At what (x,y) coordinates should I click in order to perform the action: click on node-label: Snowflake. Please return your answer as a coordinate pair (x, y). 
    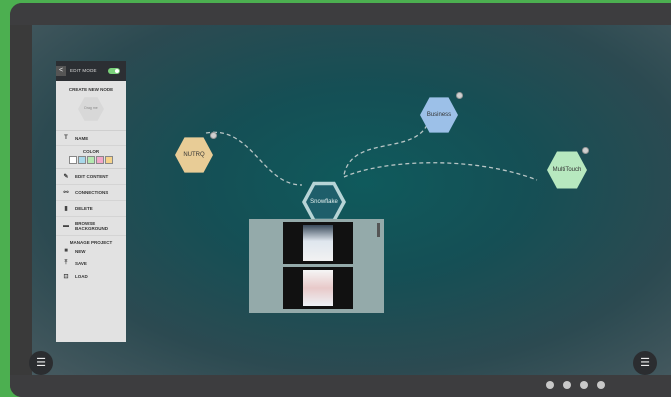
    Looking at the image, I should click on (324, 202).